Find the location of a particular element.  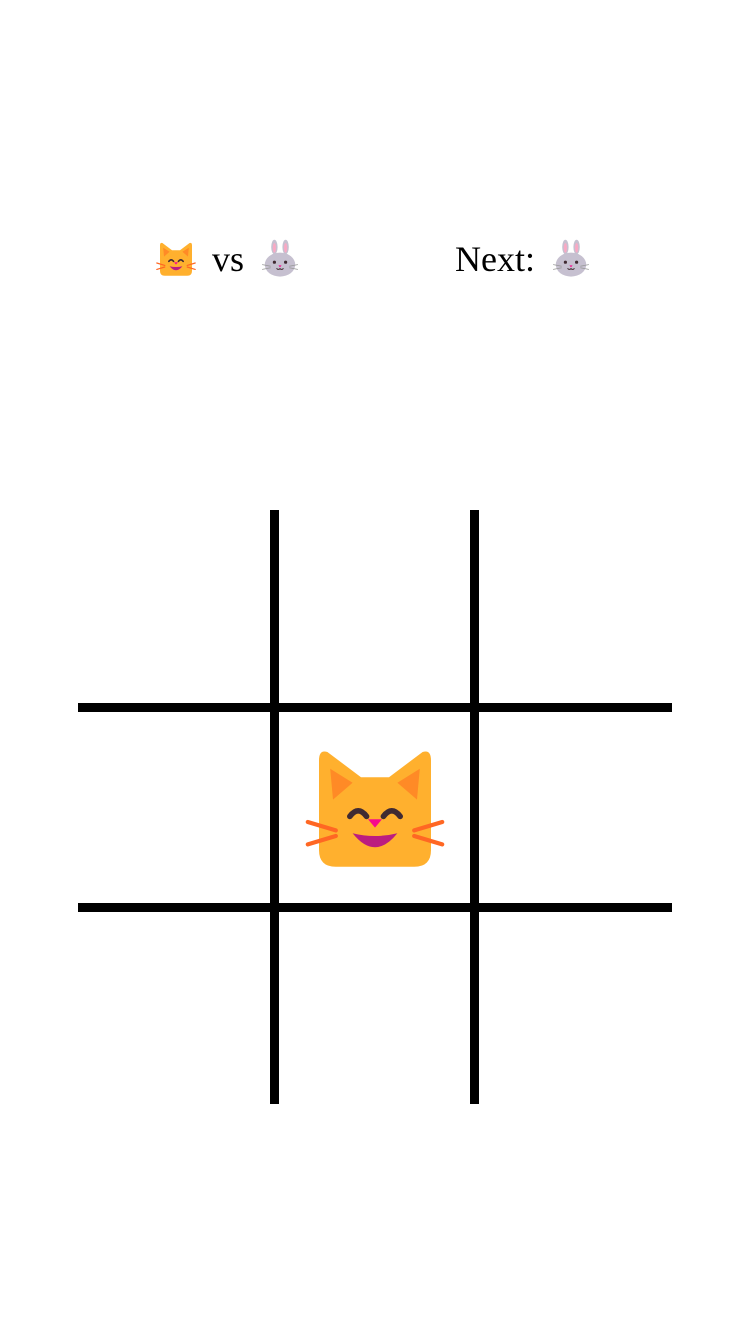

vs-label: vs is located at coordinates (228, 259).